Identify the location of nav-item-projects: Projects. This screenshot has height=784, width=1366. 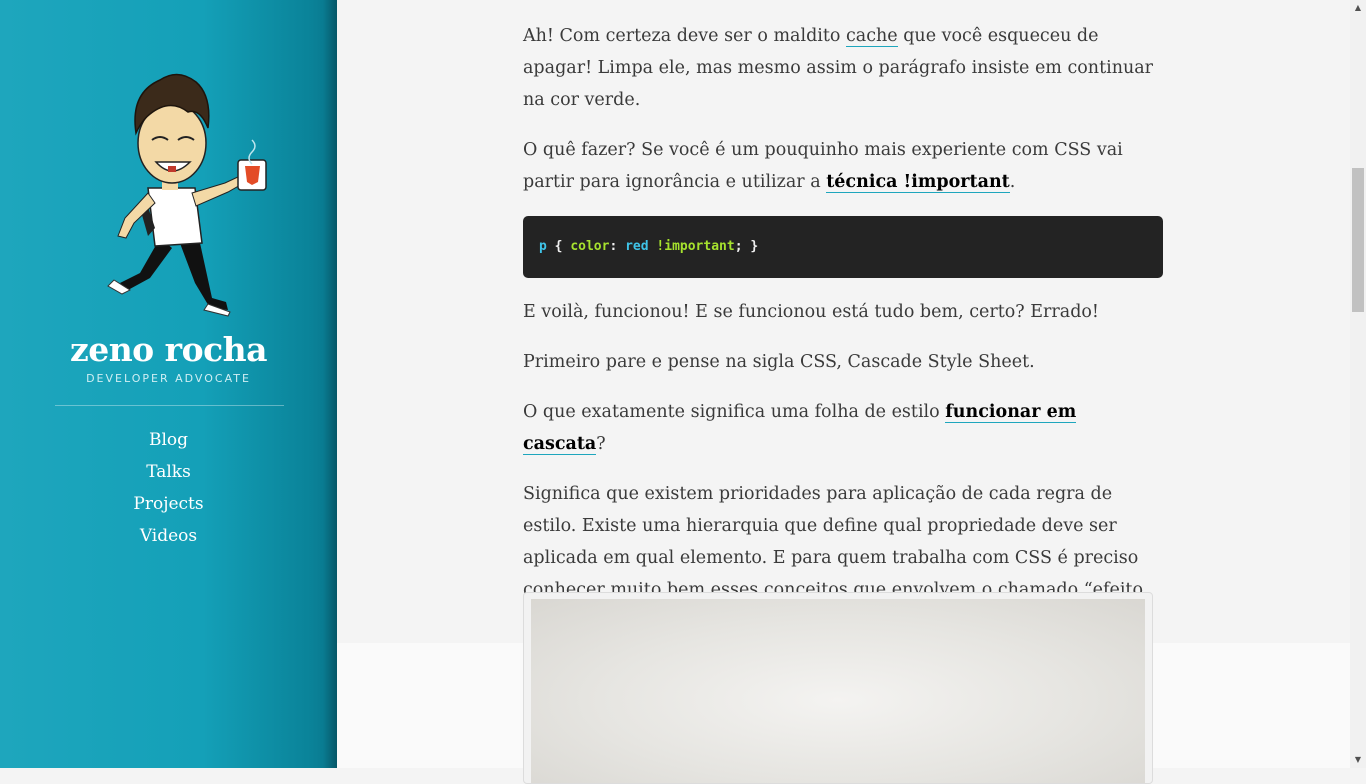
(168, 504).